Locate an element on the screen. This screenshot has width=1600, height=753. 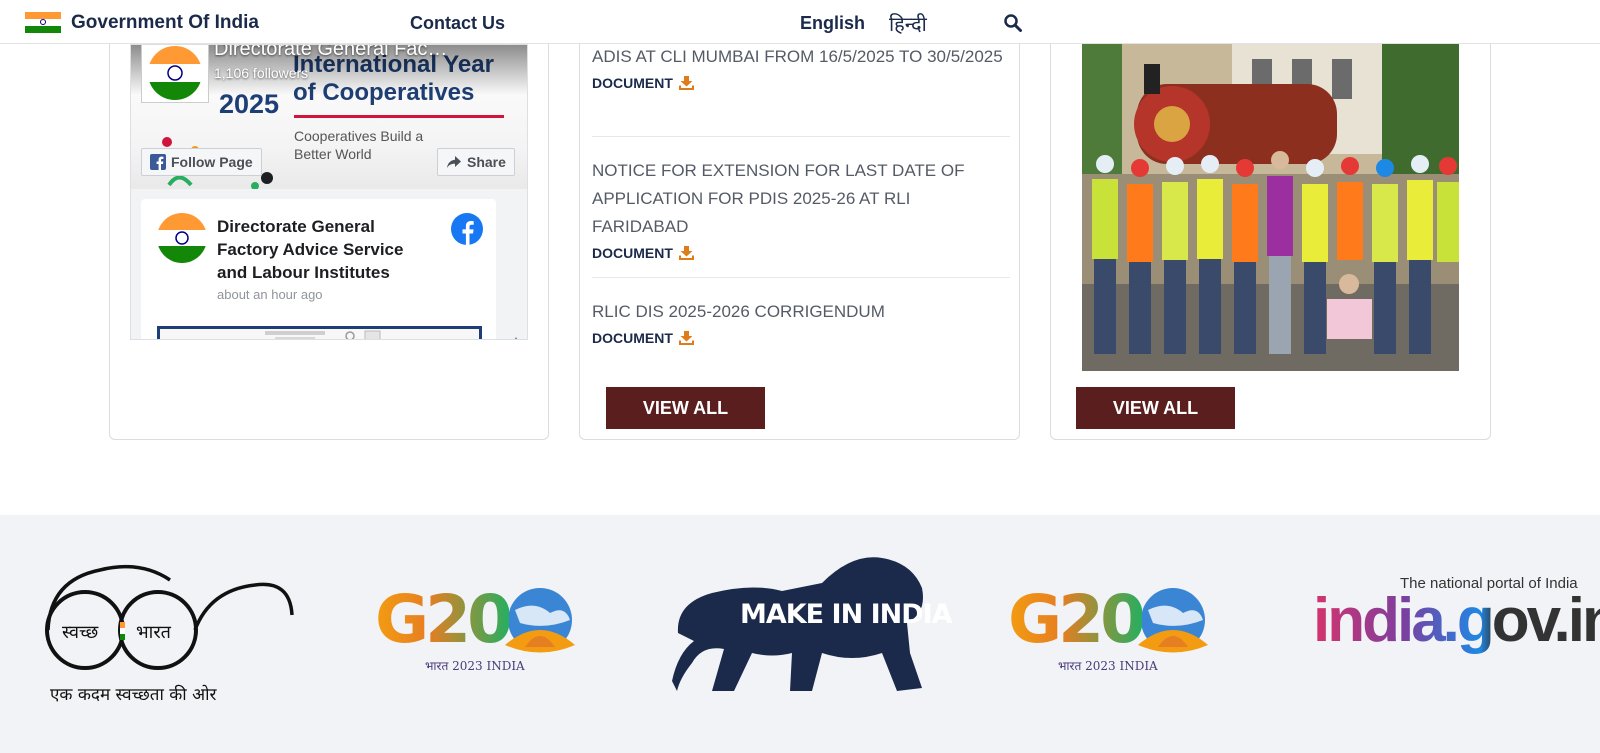
group-photo-locomotive is located at coordinates (1270, 207).